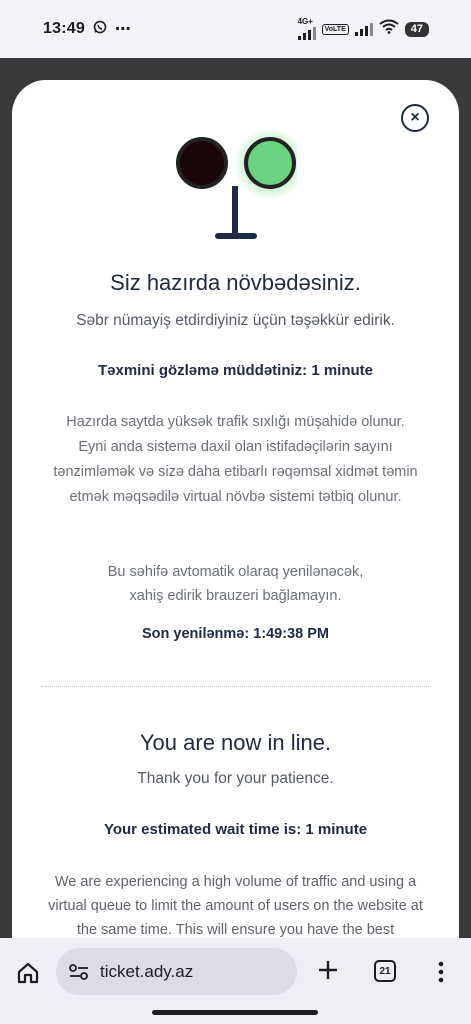  What do you see at coordinates (236, 184) in the screenshot?
I see `traffic-light-icon` at bounding box center [236, 184].